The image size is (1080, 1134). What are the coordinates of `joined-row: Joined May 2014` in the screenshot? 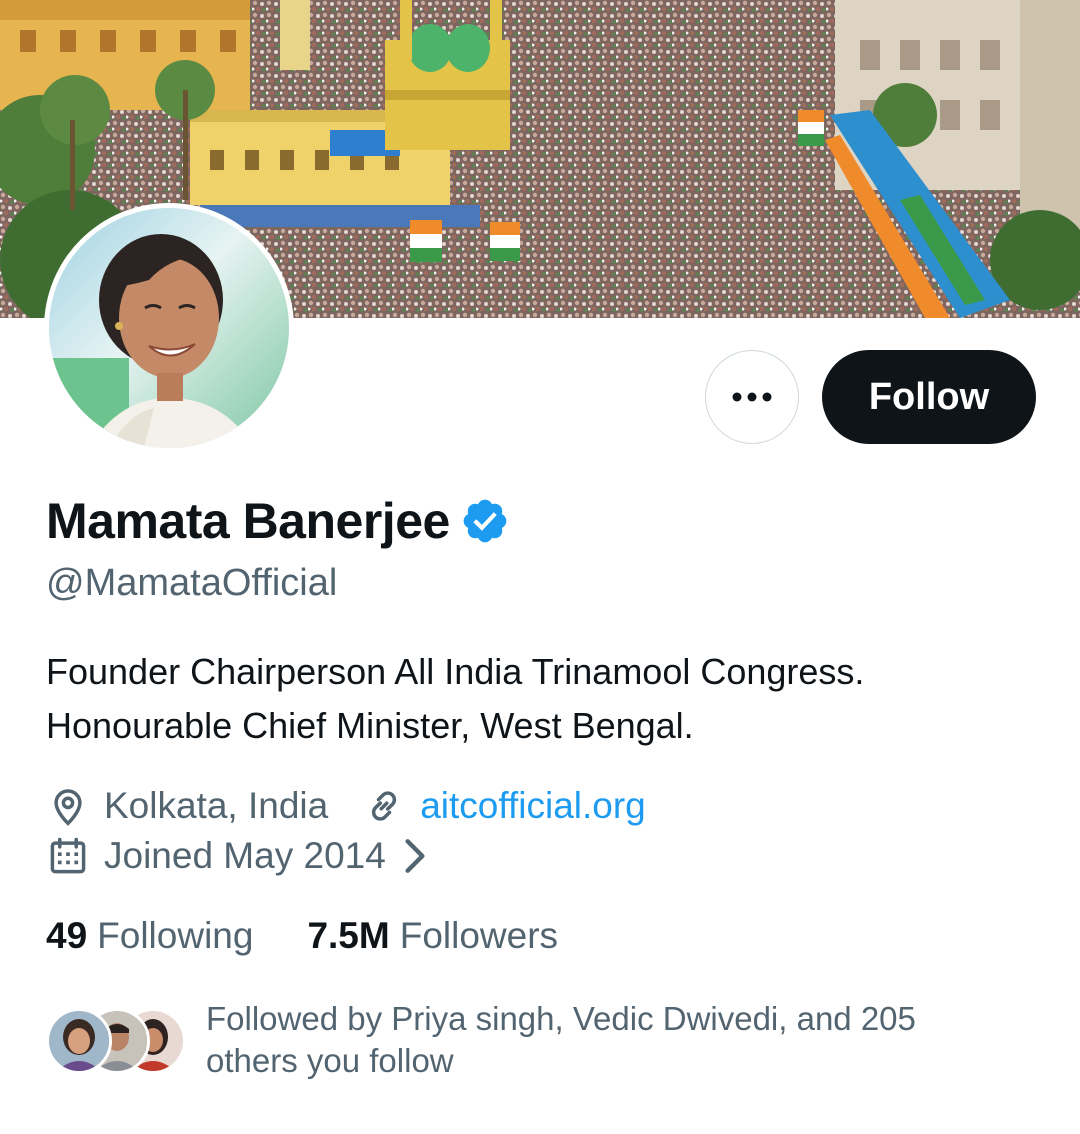 It's located at (238, 856).